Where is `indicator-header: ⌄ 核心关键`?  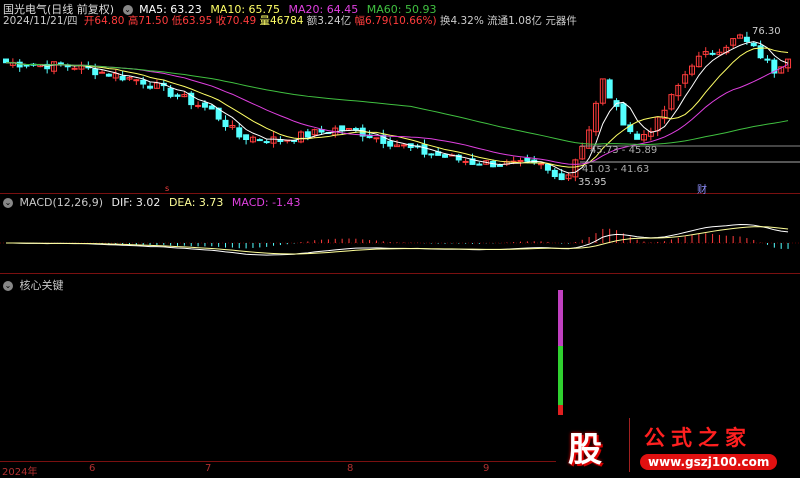 indicator-header: ⌄ 核心关键 is located at coordinates (33, 285).